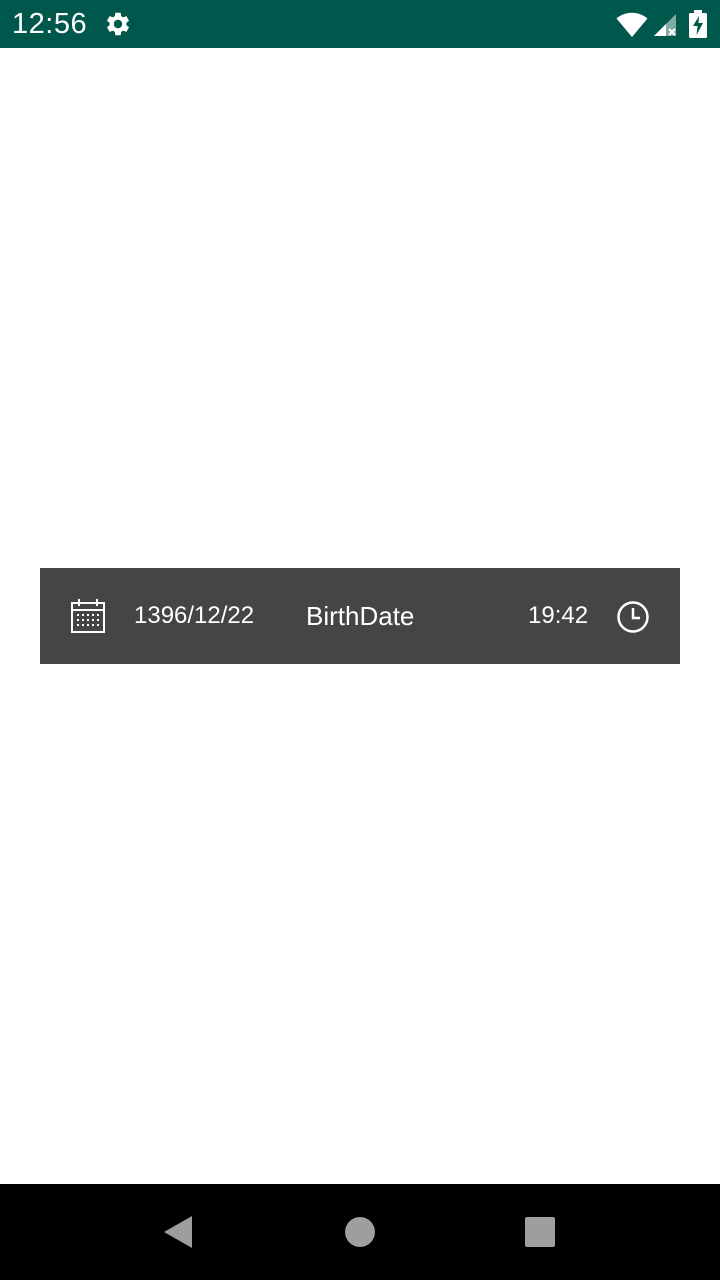  What do you see at coordinates (633, 617) in the screenshot?
I see `clock-icon` at bounding box center [633, 617].